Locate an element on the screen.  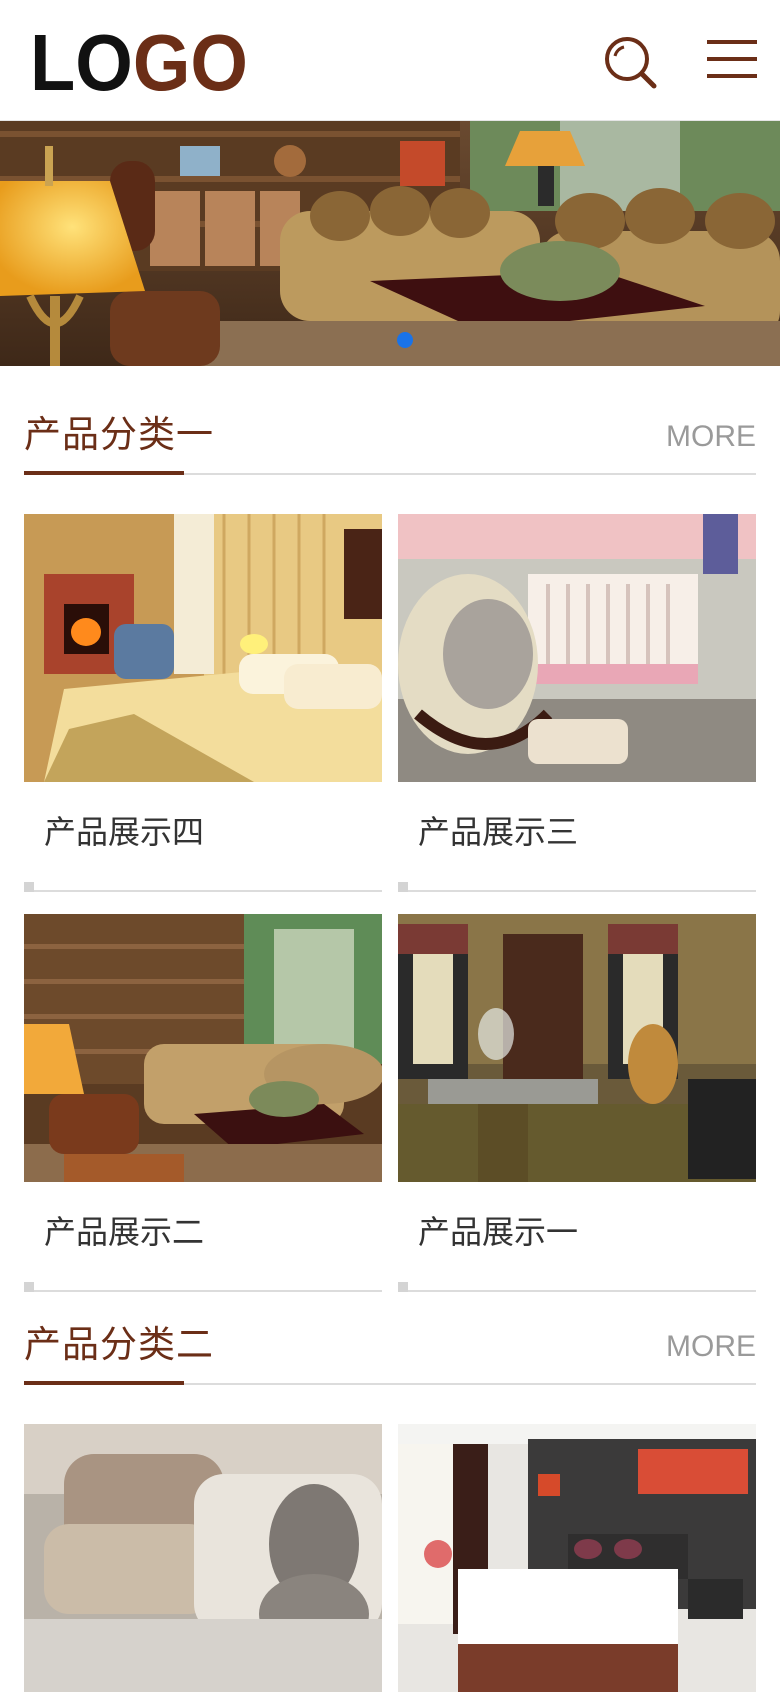
hotel-bedroom-image is located at coordinates (577, 1558).